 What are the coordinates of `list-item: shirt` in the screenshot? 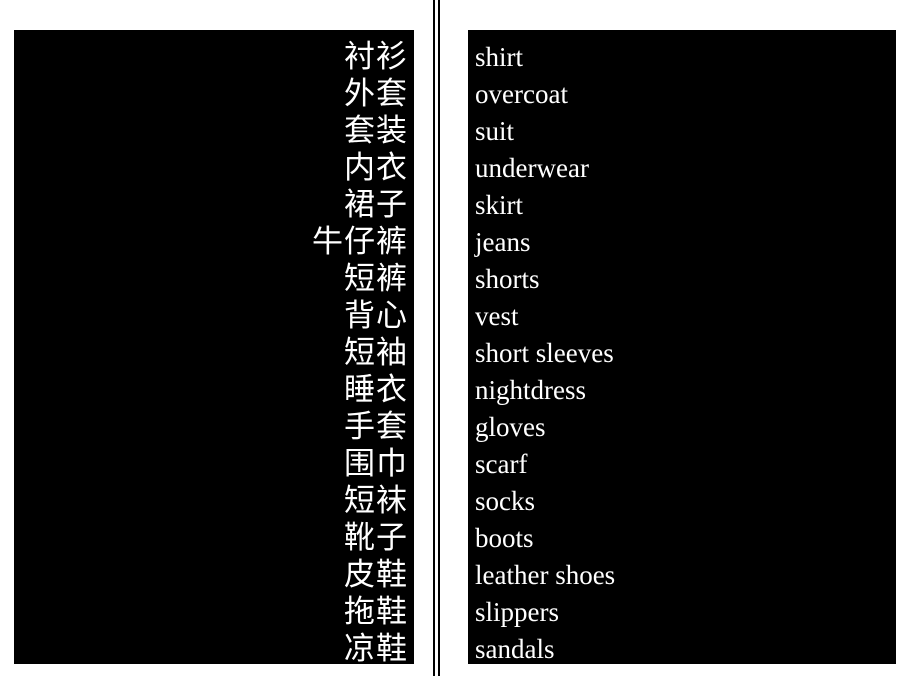 It's located at (499, 57).